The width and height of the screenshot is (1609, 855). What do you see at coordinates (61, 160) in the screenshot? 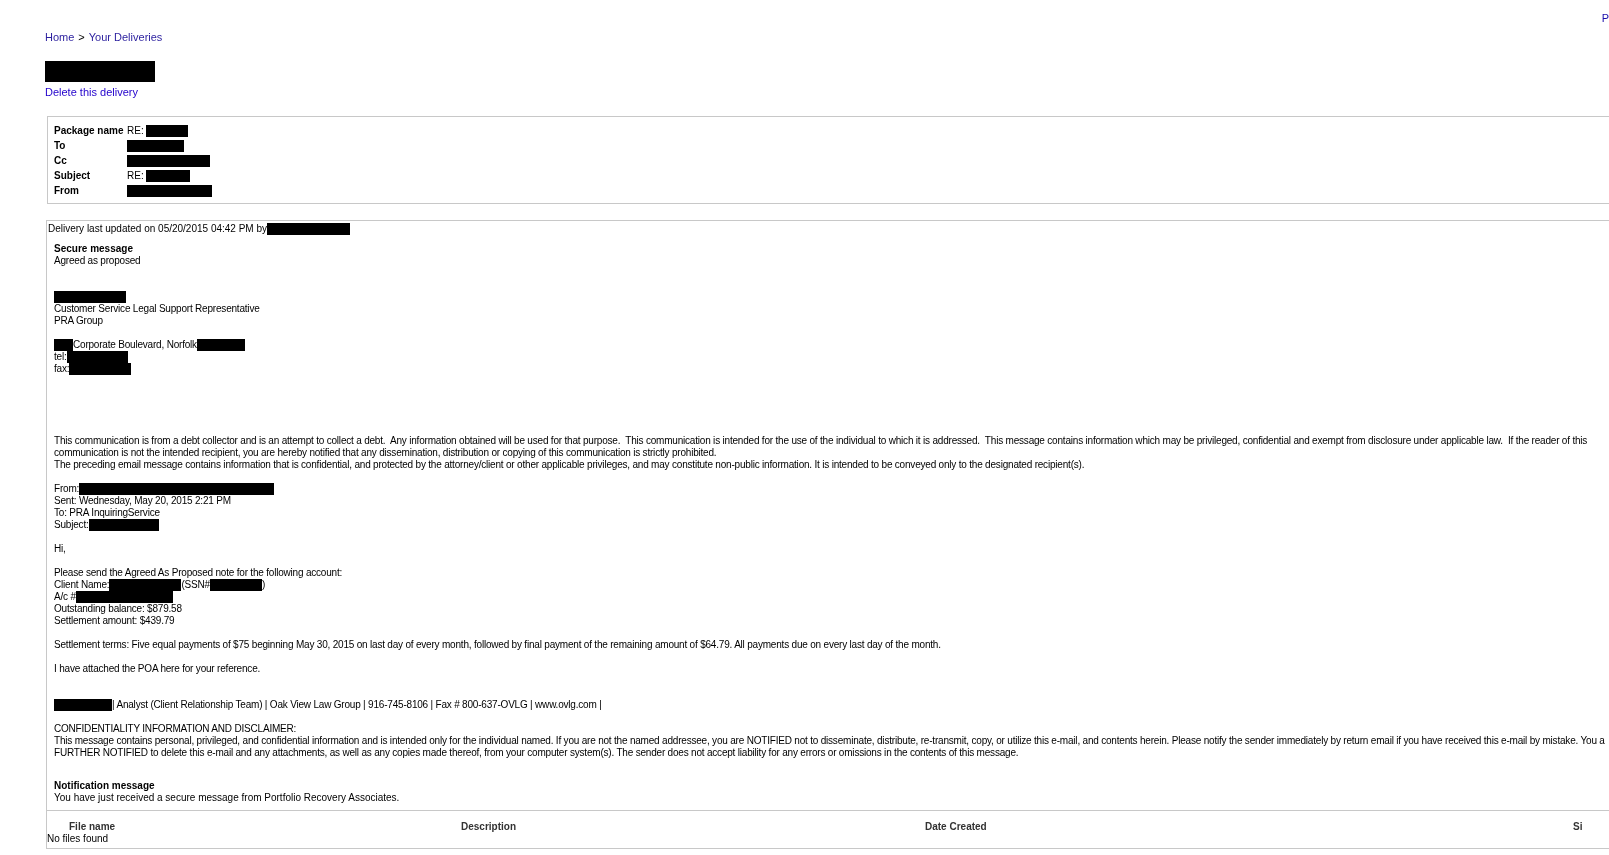
I see `field-label: Cc` at bounding box center [61, 160].